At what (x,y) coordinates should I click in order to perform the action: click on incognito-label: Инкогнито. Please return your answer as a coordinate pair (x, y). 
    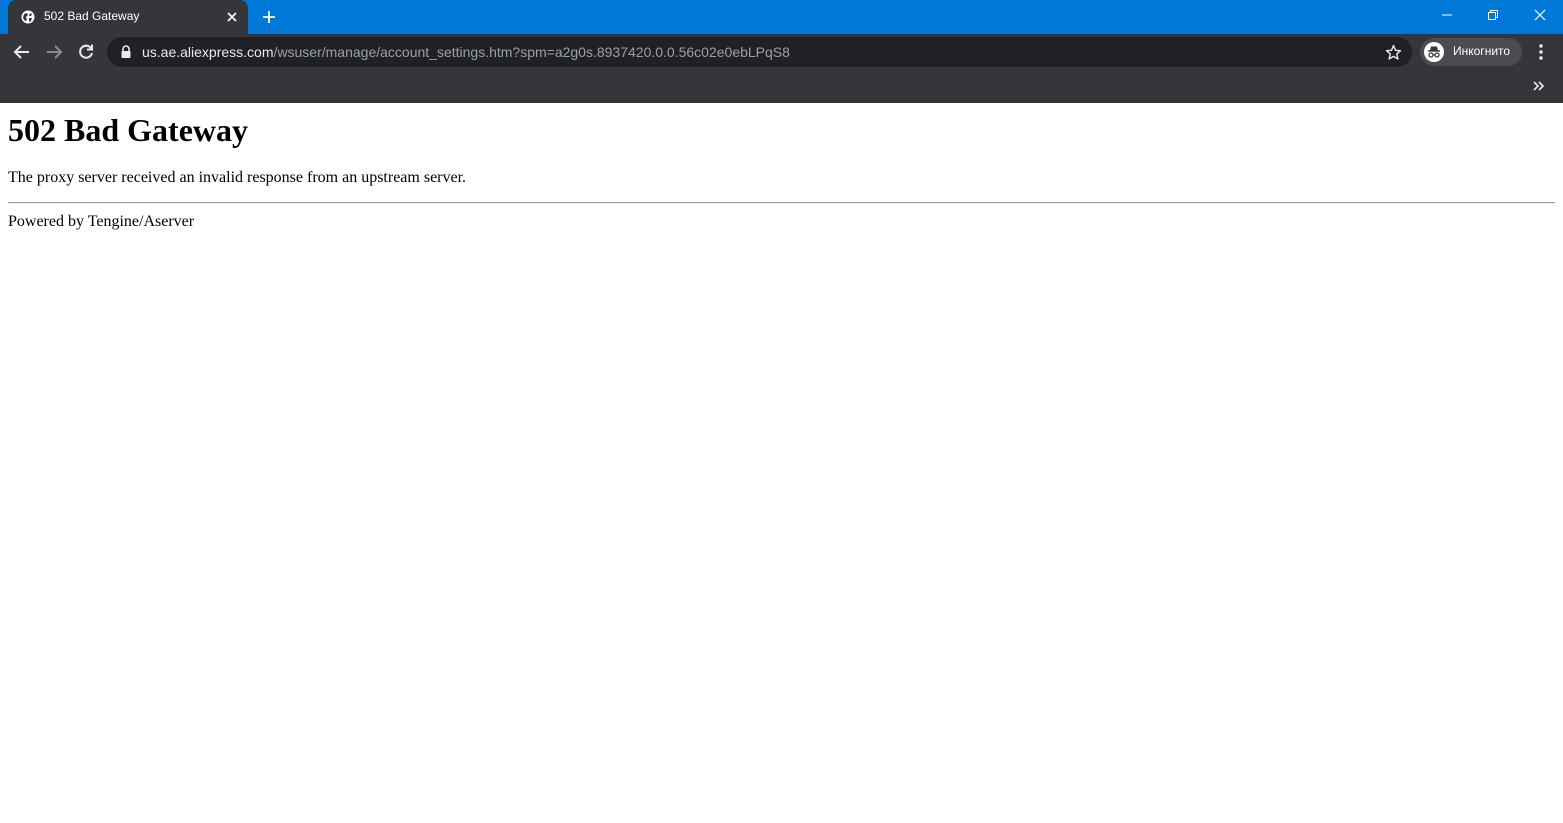
    Looking at the image, I should click on (1482, 51).